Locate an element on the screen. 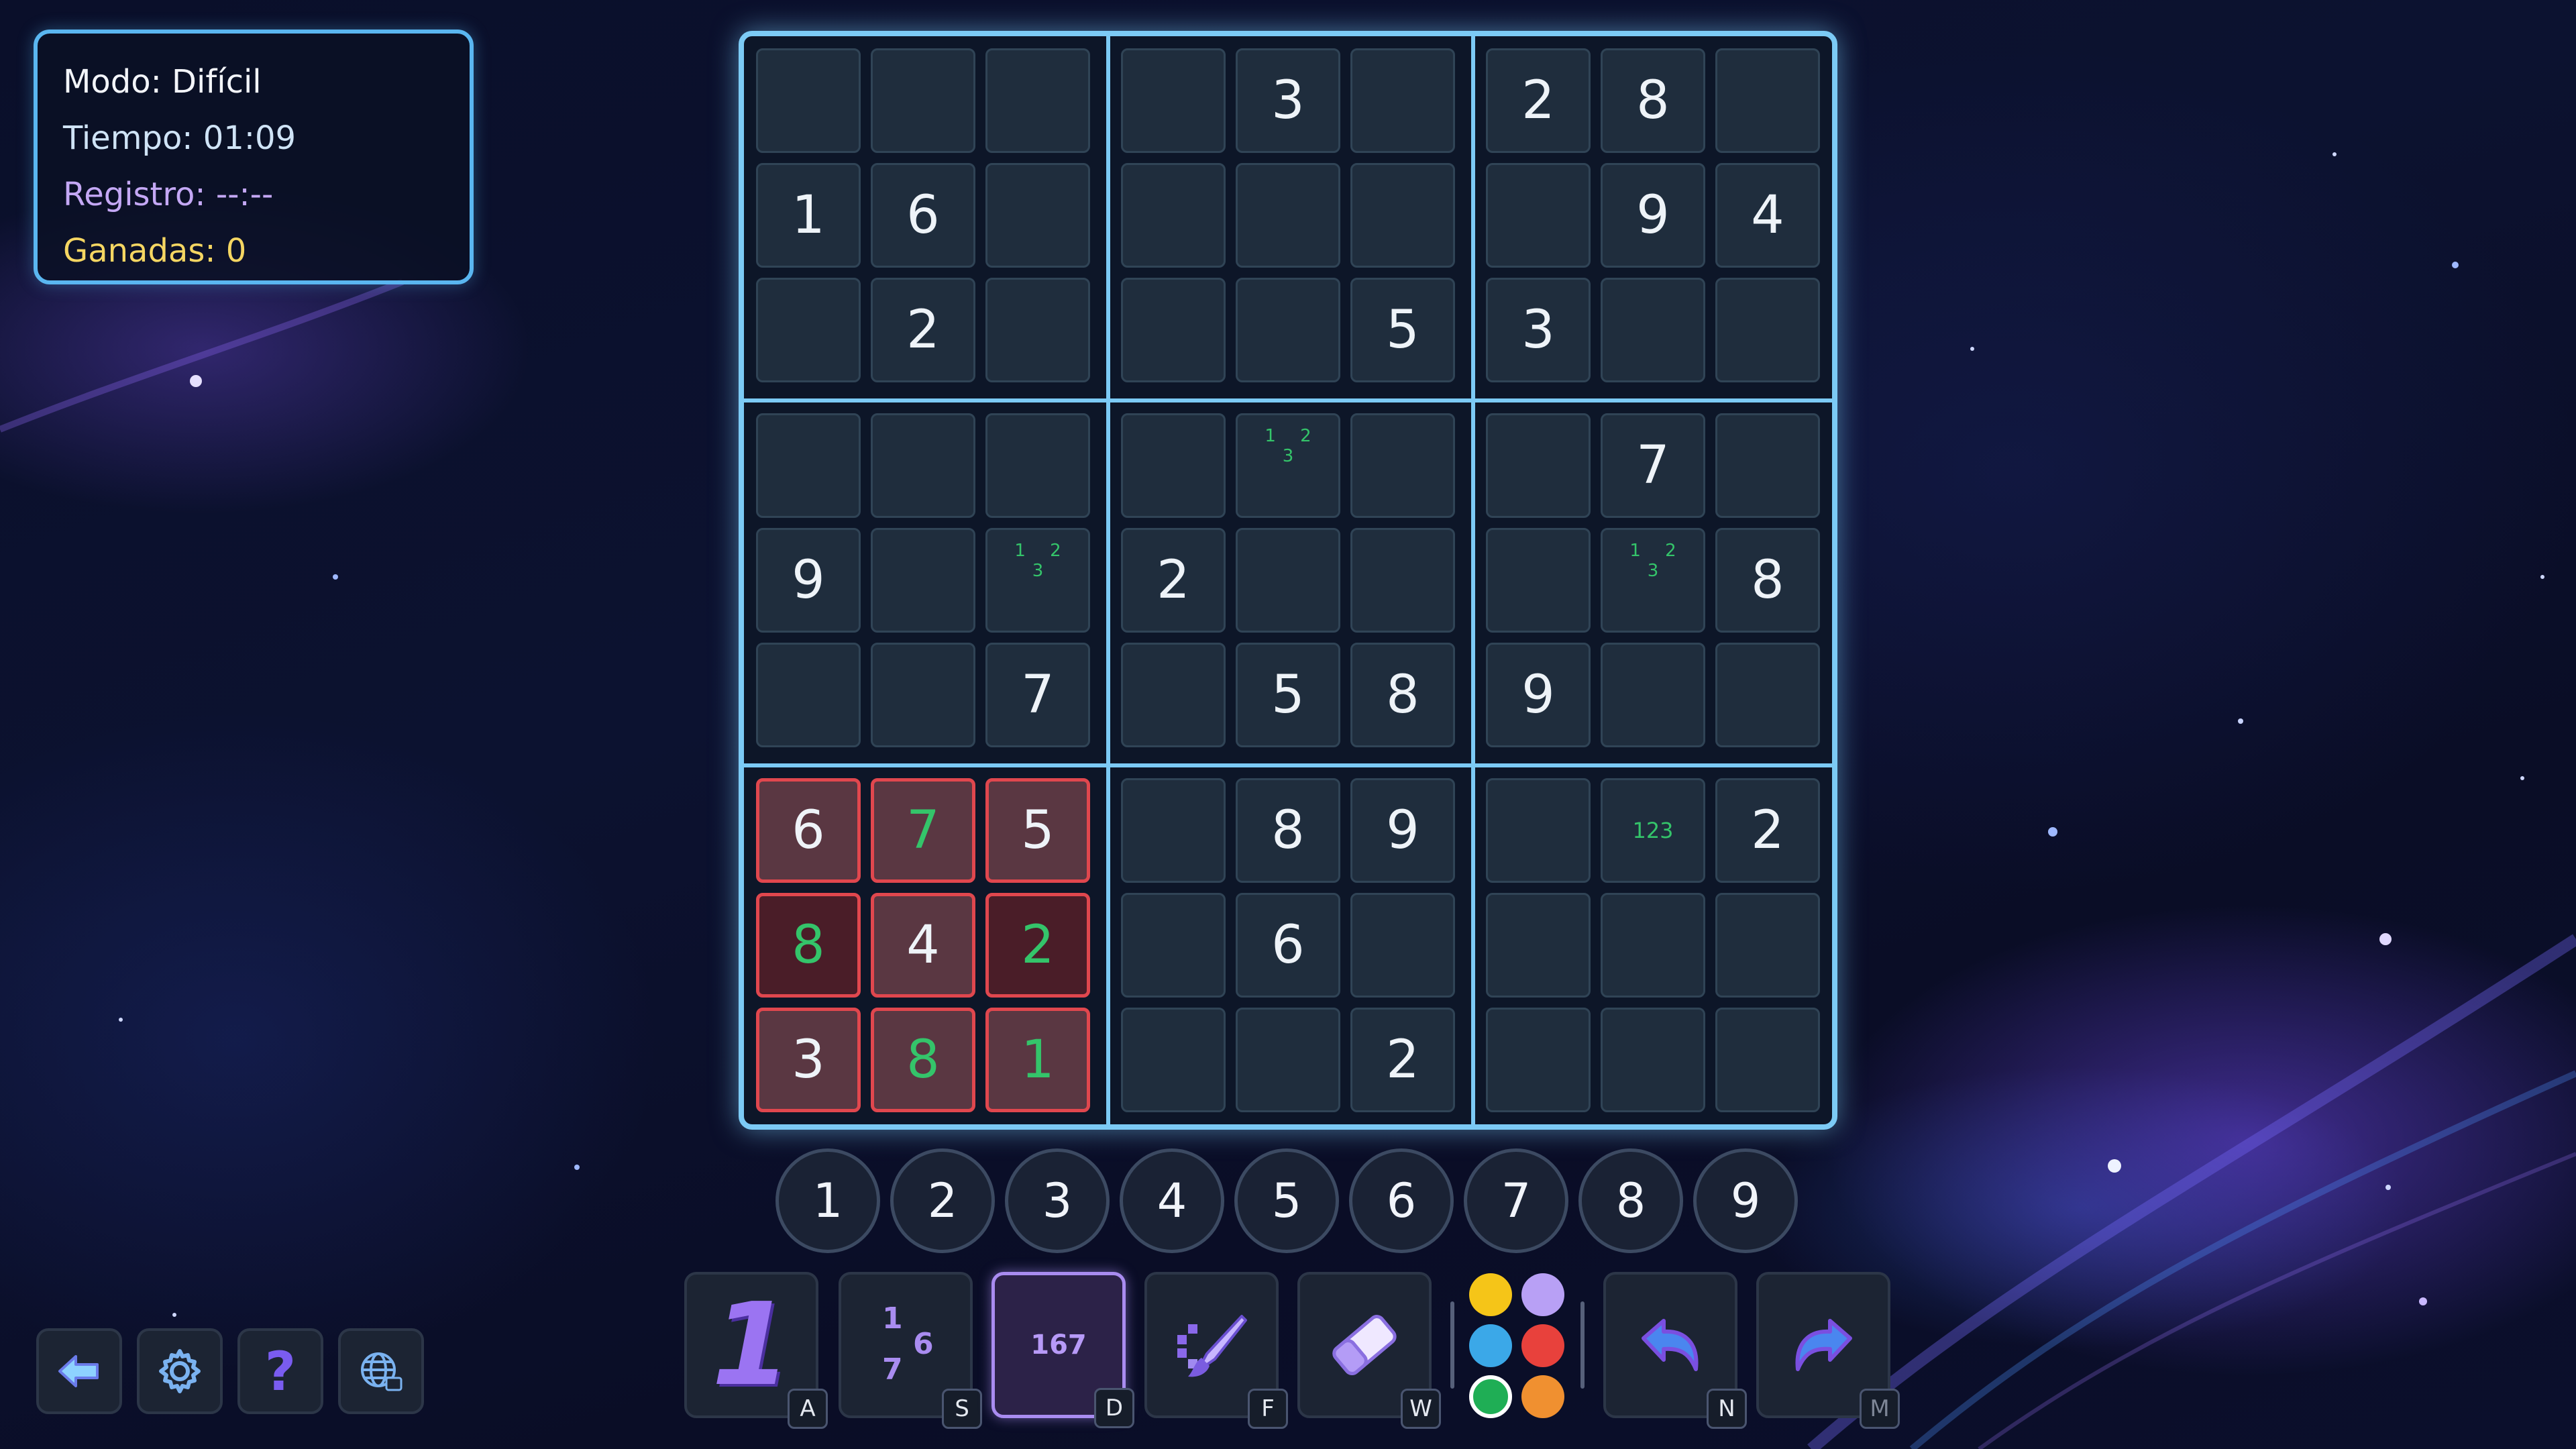 The width and height of the screenshot is (2576, 1449). corner-notes-button: 1 6 7 S is located at coordinates (910, 1350).